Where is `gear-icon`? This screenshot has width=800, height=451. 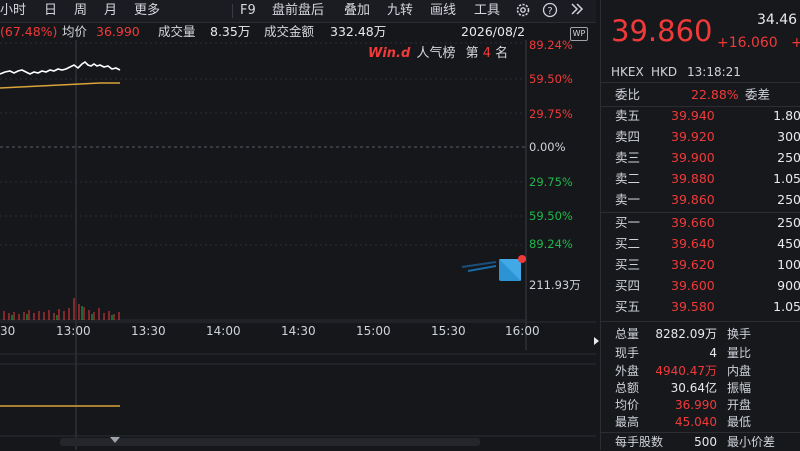 gear-icon is located at coordinates (523, 11).